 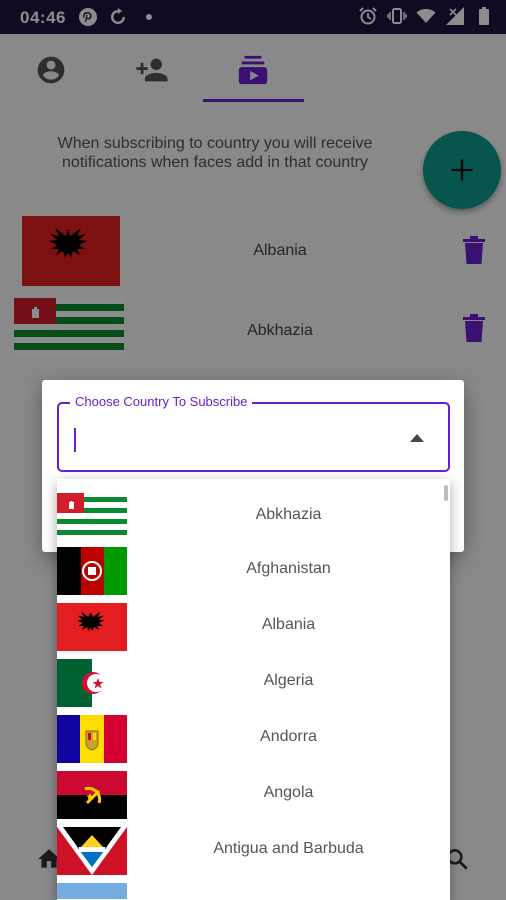 What do you see at coordinates (253, 683) in the screenshot?
I see `country-option: Algeria` at bounding box center [253, 683].